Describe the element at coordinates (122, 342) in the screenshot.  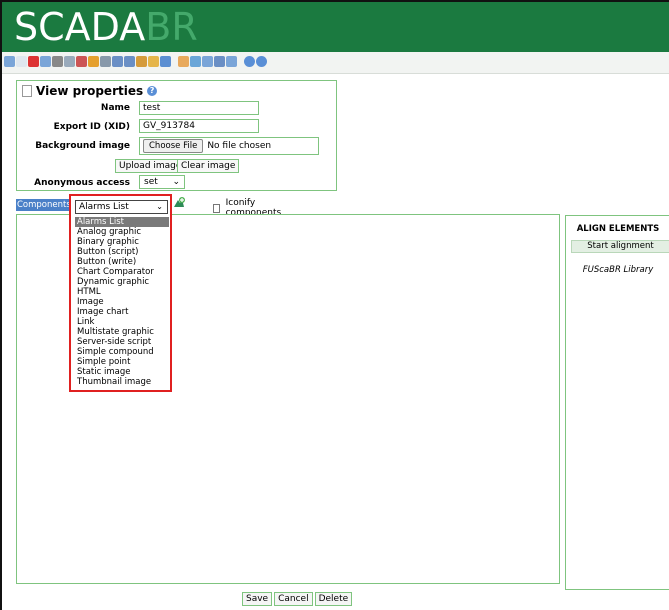
I see `component-option: Server-side script` at that location.